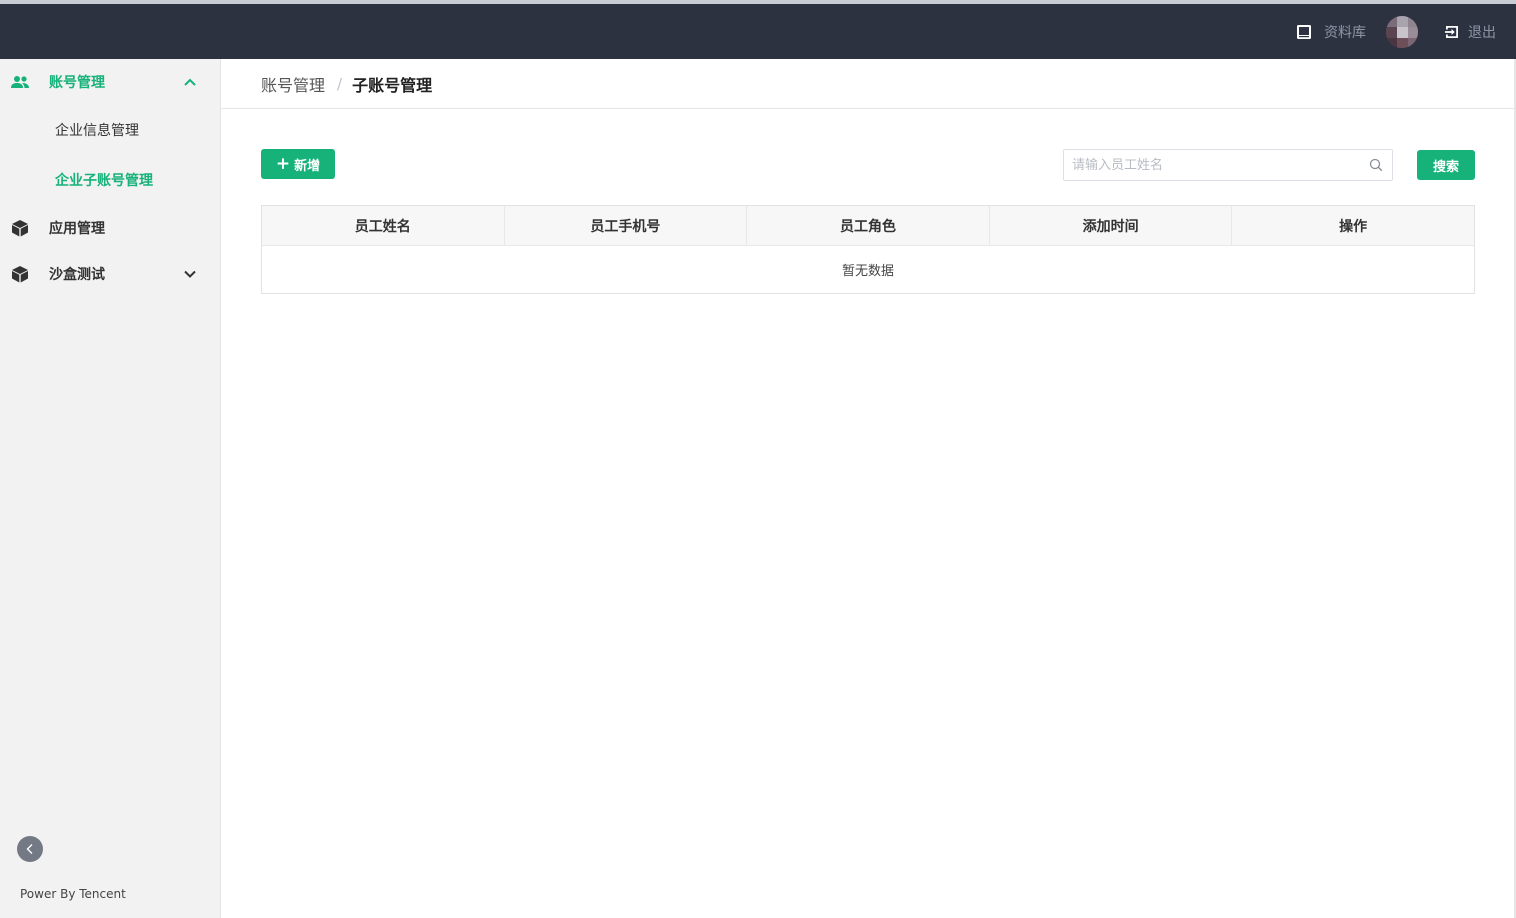 This screenshot has width=1516, height=918. What do you see at coordinates (868, 84) in the screenshot?
I see `breadcrumb: 账号管理 / 子账号管理` at bounding box center [868, 84].